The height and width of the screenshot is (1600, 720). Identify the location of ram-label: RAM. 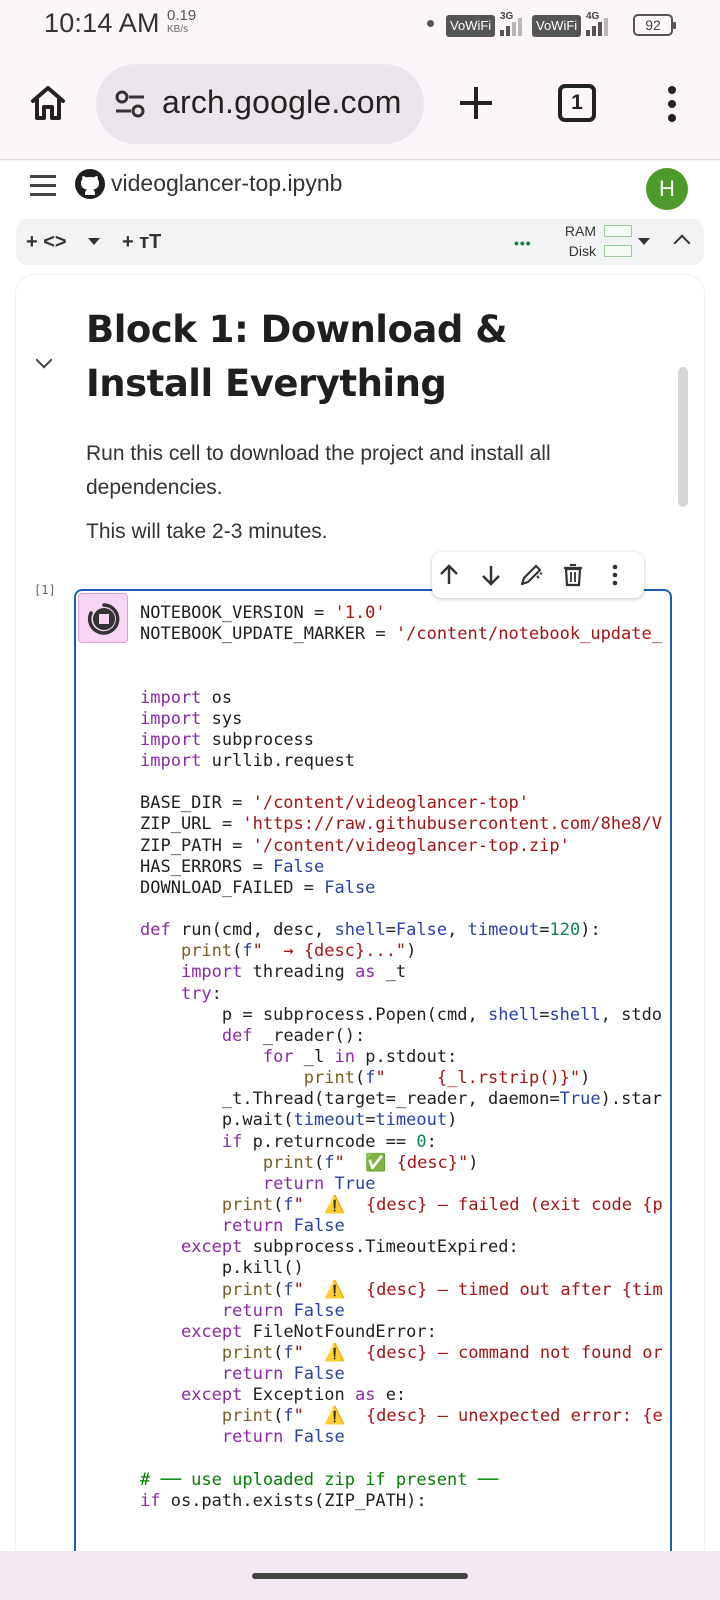
(580, 231).